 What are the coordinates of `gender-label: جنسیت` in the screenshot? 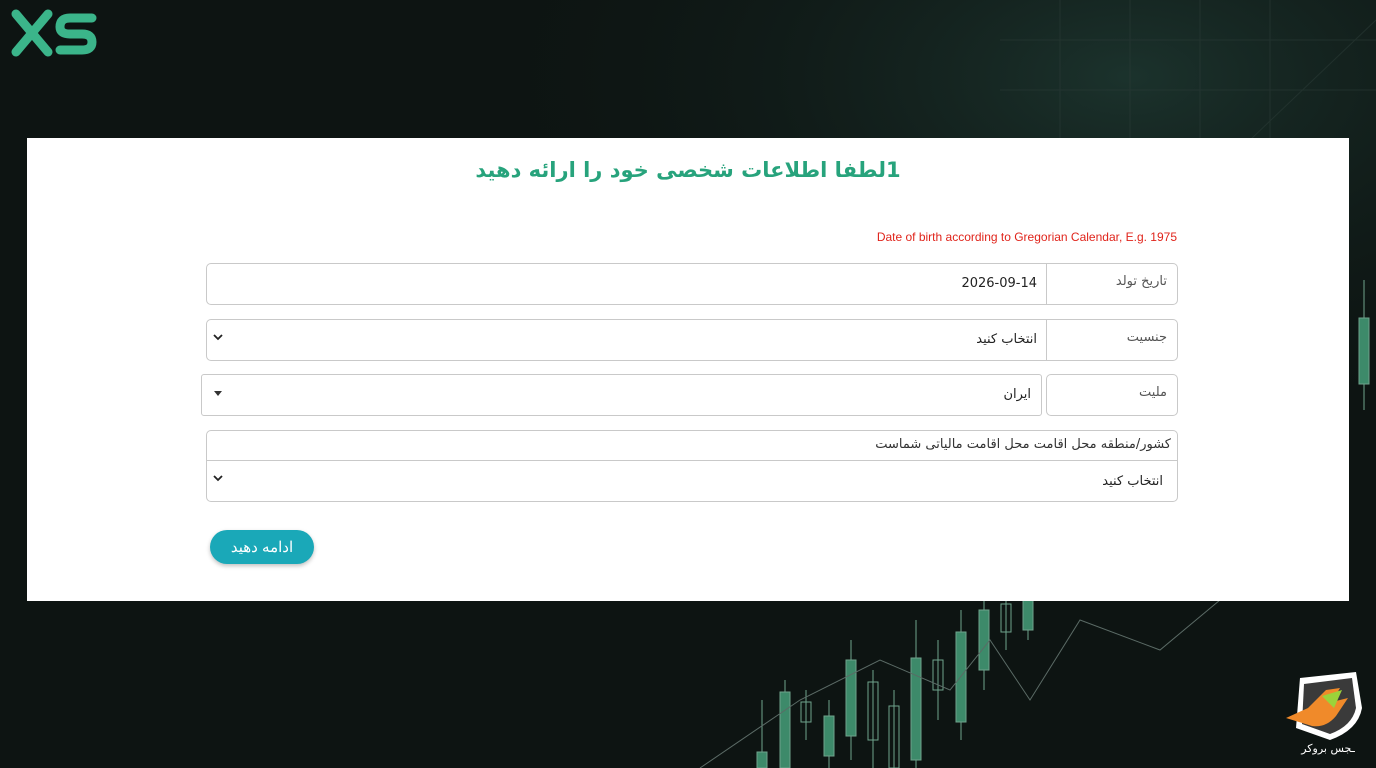 It's located at (1112, 340).